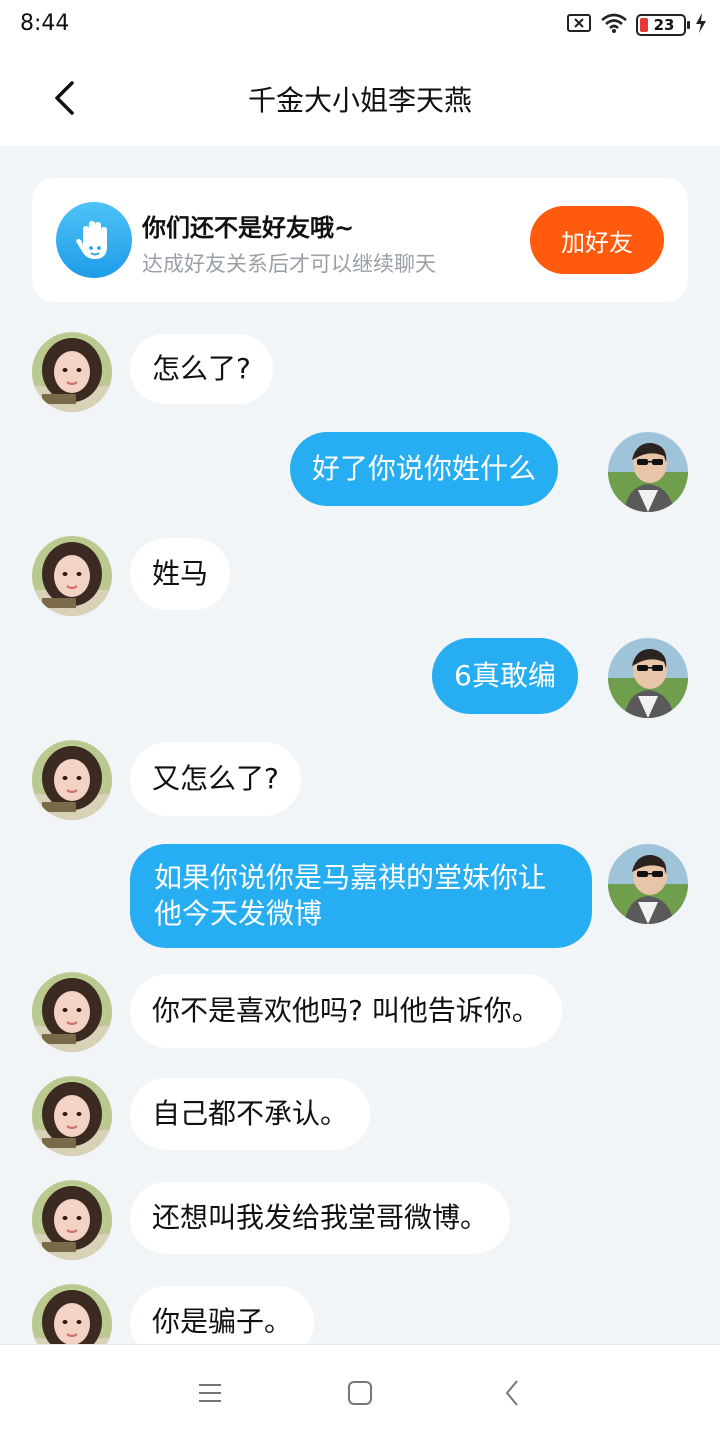 The image size is (720, 1440). What do you see at coordinates (505, 676) in the screenshot?
I see `message-bubble-outgoing: 6真敢编` at bounding box center [505, 676].